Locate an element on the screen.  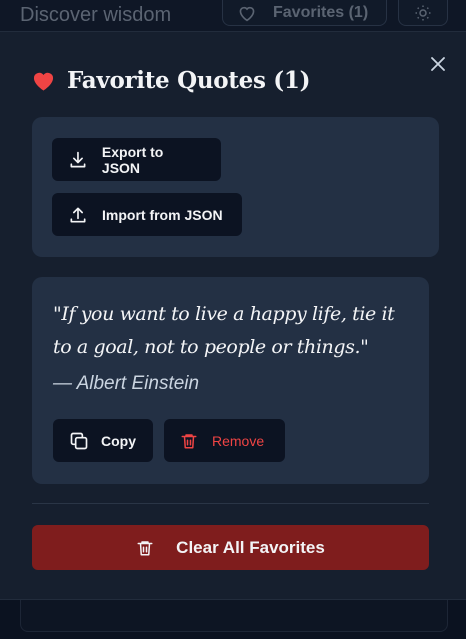
app-header: Discover wisdom Favorites (1) is located at coordinates (233, 16).